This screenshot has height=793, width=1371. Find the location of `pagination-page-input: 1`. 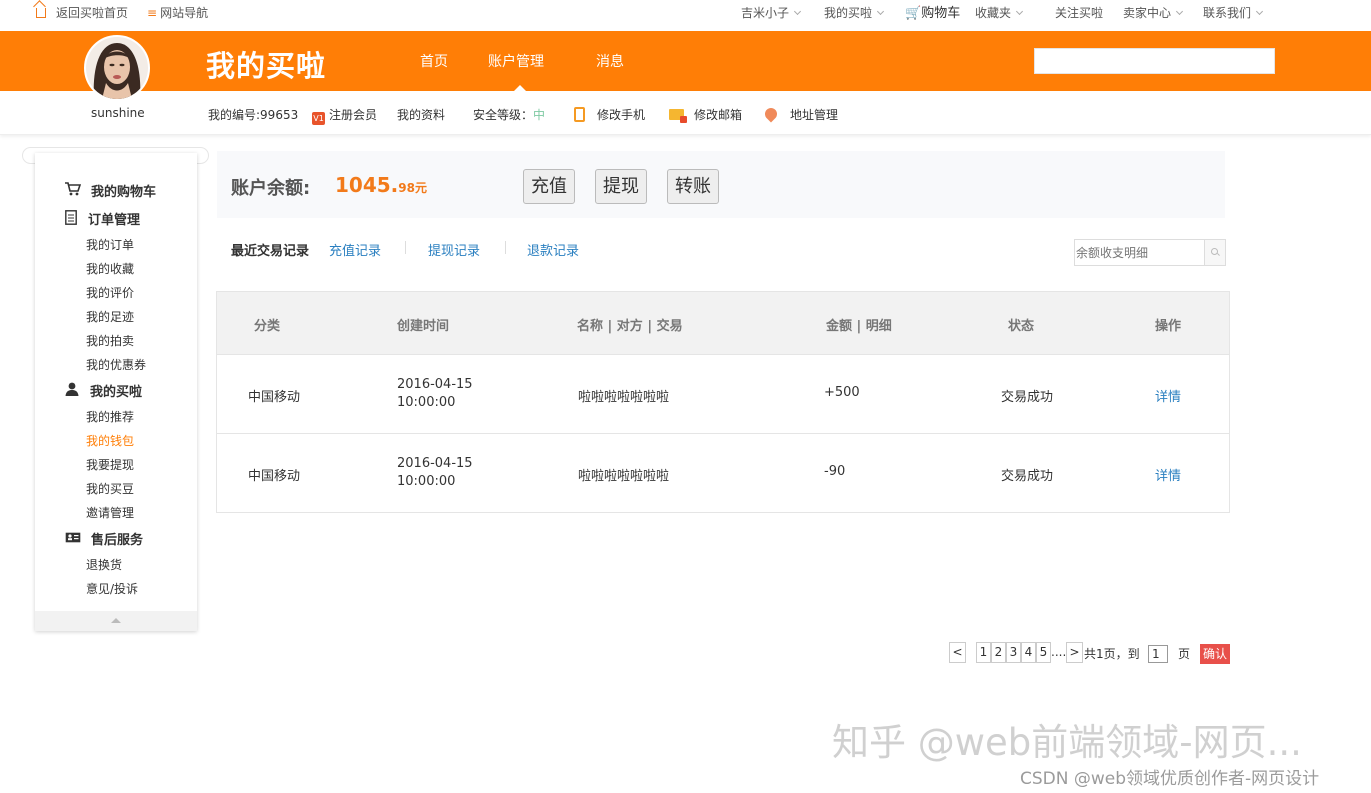

pagination-page-input: 1 is located at coordinates (1158, 654).